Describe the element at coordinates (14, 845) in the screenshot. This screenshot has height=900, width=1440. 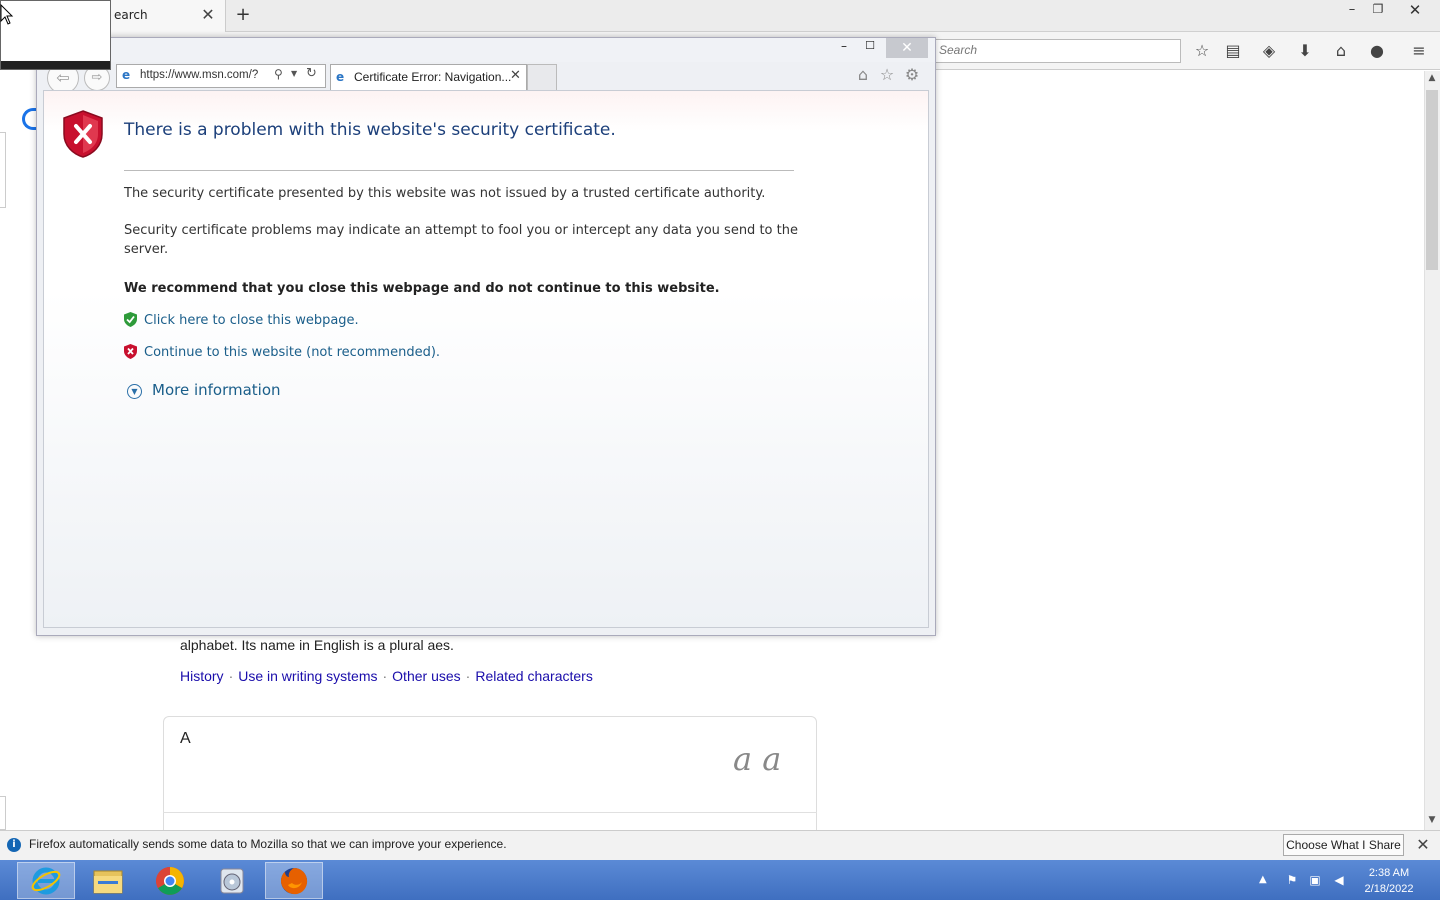
I see `info-icon: i` at that location.